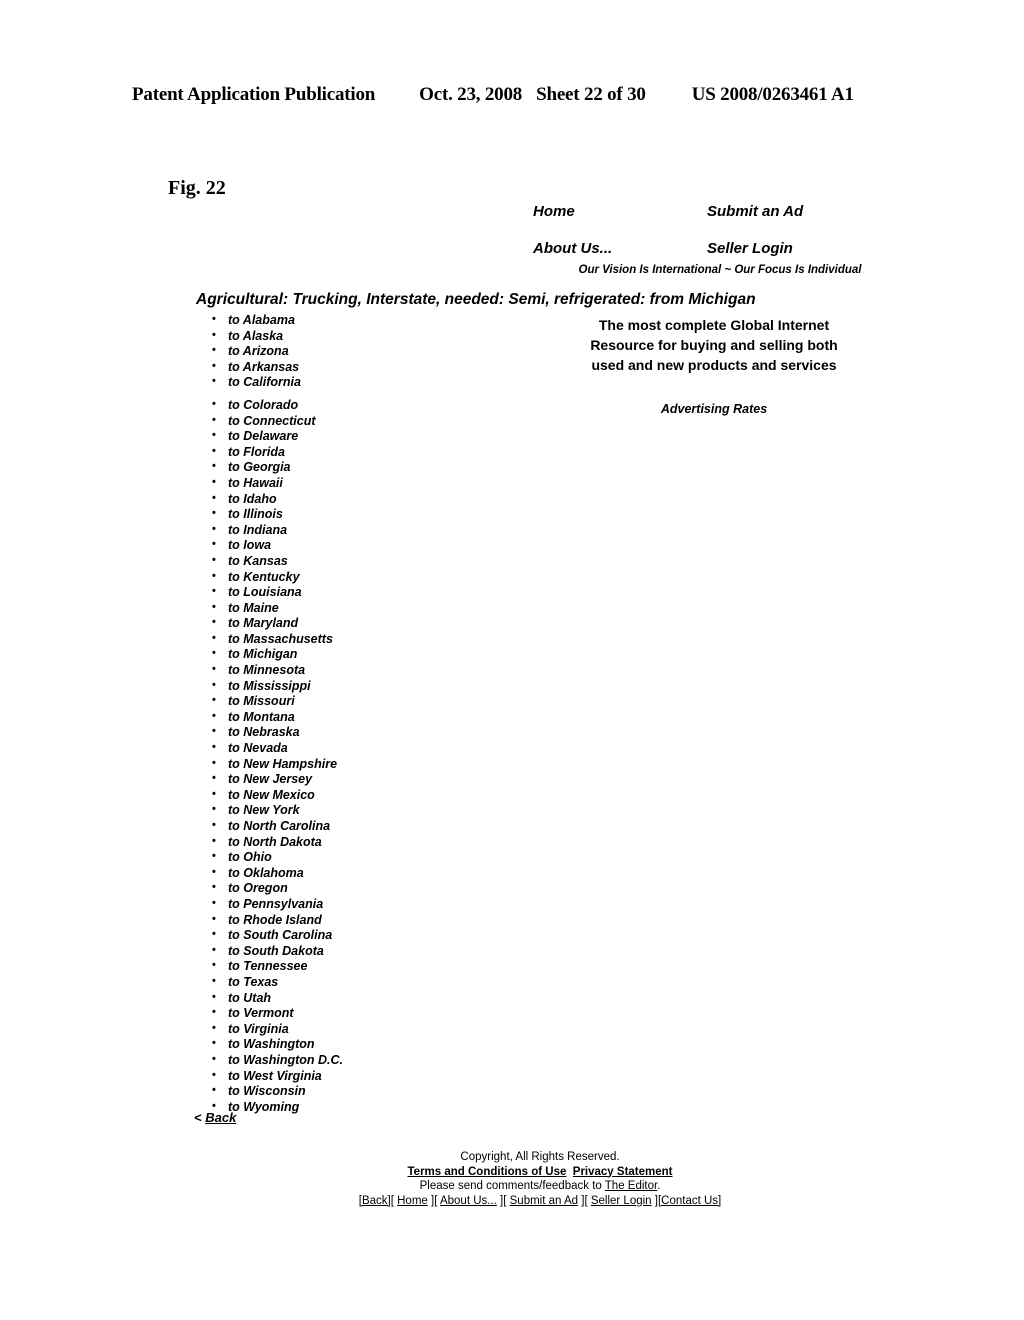 Image resolution: width=1024 pixels, height=1320 pixels. What do you see at coordinates (340, 561) in the screenshot?
I see `list-item: to Kansas` at bounding box center [340, 561].